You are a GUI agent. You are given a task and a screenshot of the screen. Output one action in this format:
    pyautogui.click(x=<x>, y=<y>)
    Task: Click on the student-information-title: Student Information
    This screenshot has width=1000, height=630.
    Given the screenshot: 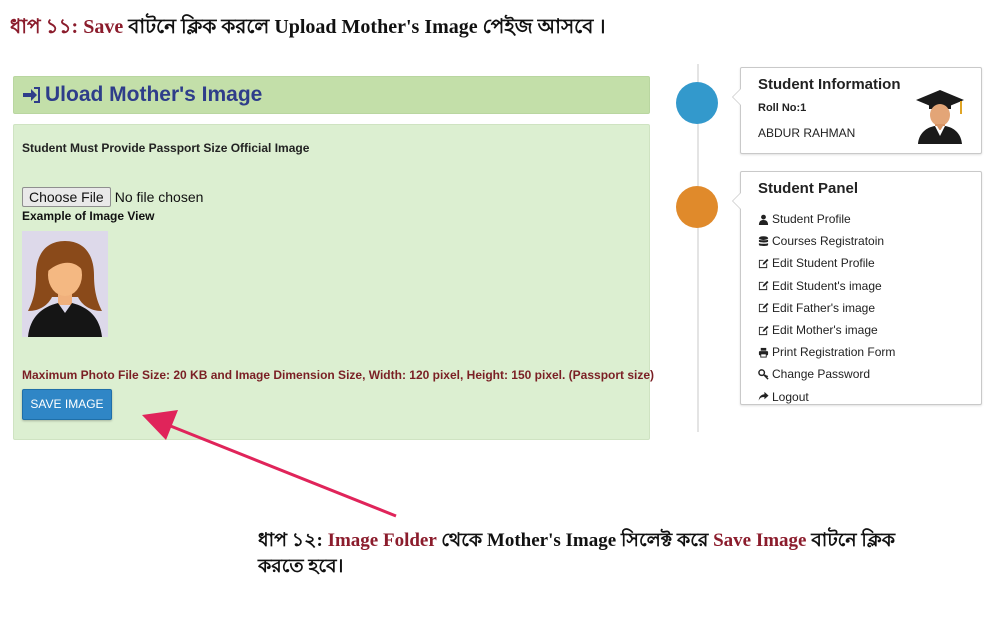 What is the action you would take?
    pyautogui.click(x=829, y=84)
    